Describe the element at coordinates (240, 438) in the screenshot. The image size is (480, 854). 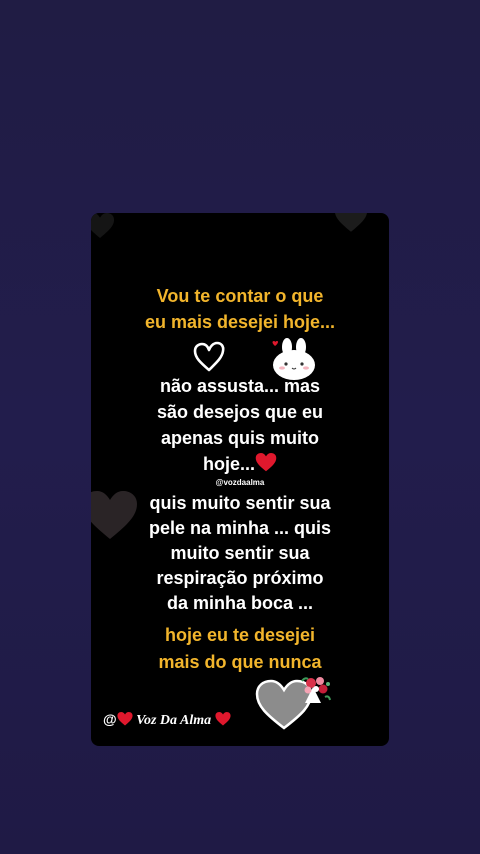
I see `message-line: apenas quis muito` at that location.